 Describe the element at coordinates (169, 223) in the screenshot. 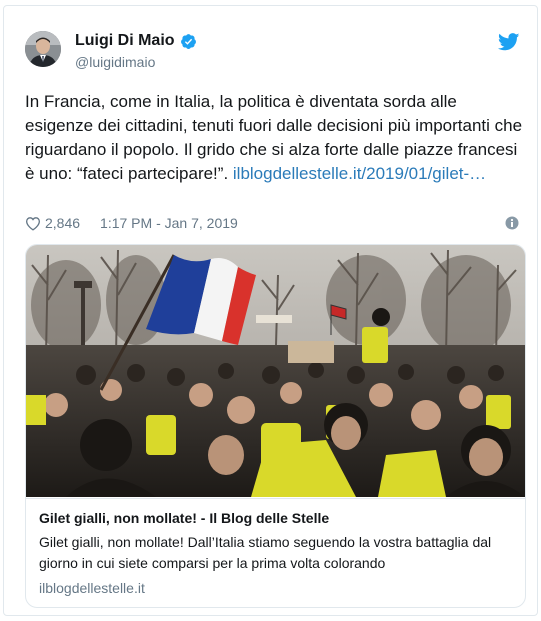

I see `timestamp: 1:17 PM - Jan 7, 2019` at that location.